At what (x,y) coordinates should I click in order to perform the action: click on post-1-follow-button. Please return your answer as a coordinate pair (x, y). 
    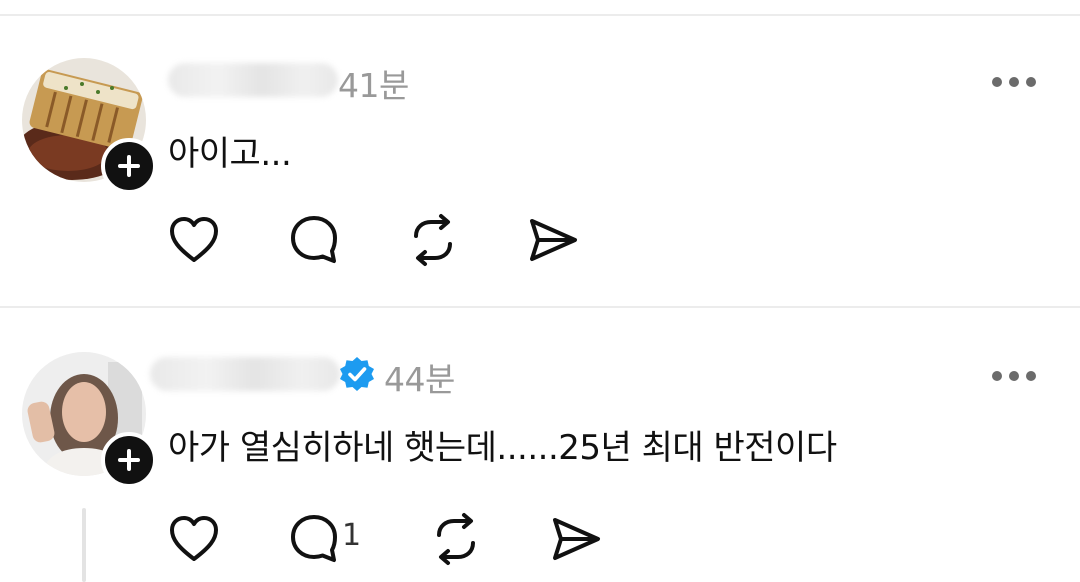
    Looking at the image, I should click on (129, 166).